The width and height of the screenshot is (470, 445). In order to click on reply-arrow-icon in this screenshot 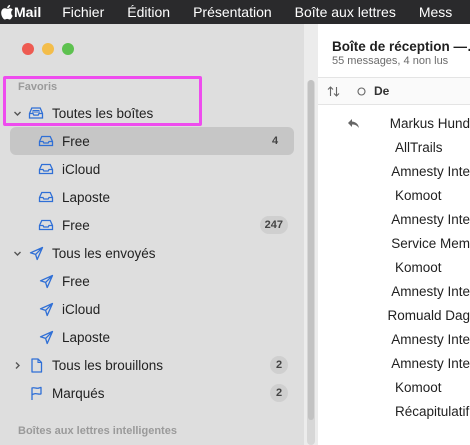, I will do `click(353, 123)`.